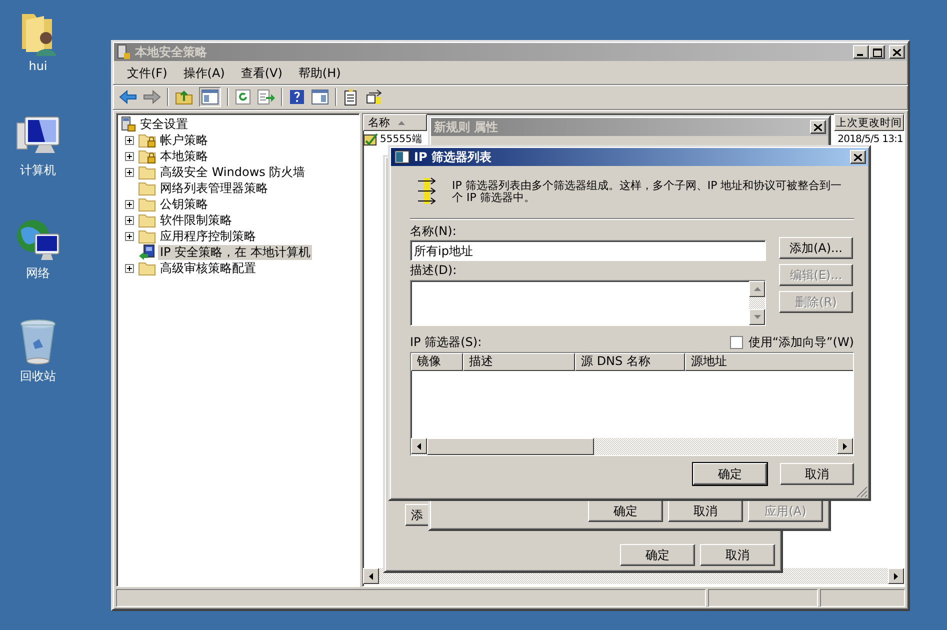  What do you see at coordinates (737, 342) in the screenshot?
I see `checkbox` at bounding box center [737, 342].